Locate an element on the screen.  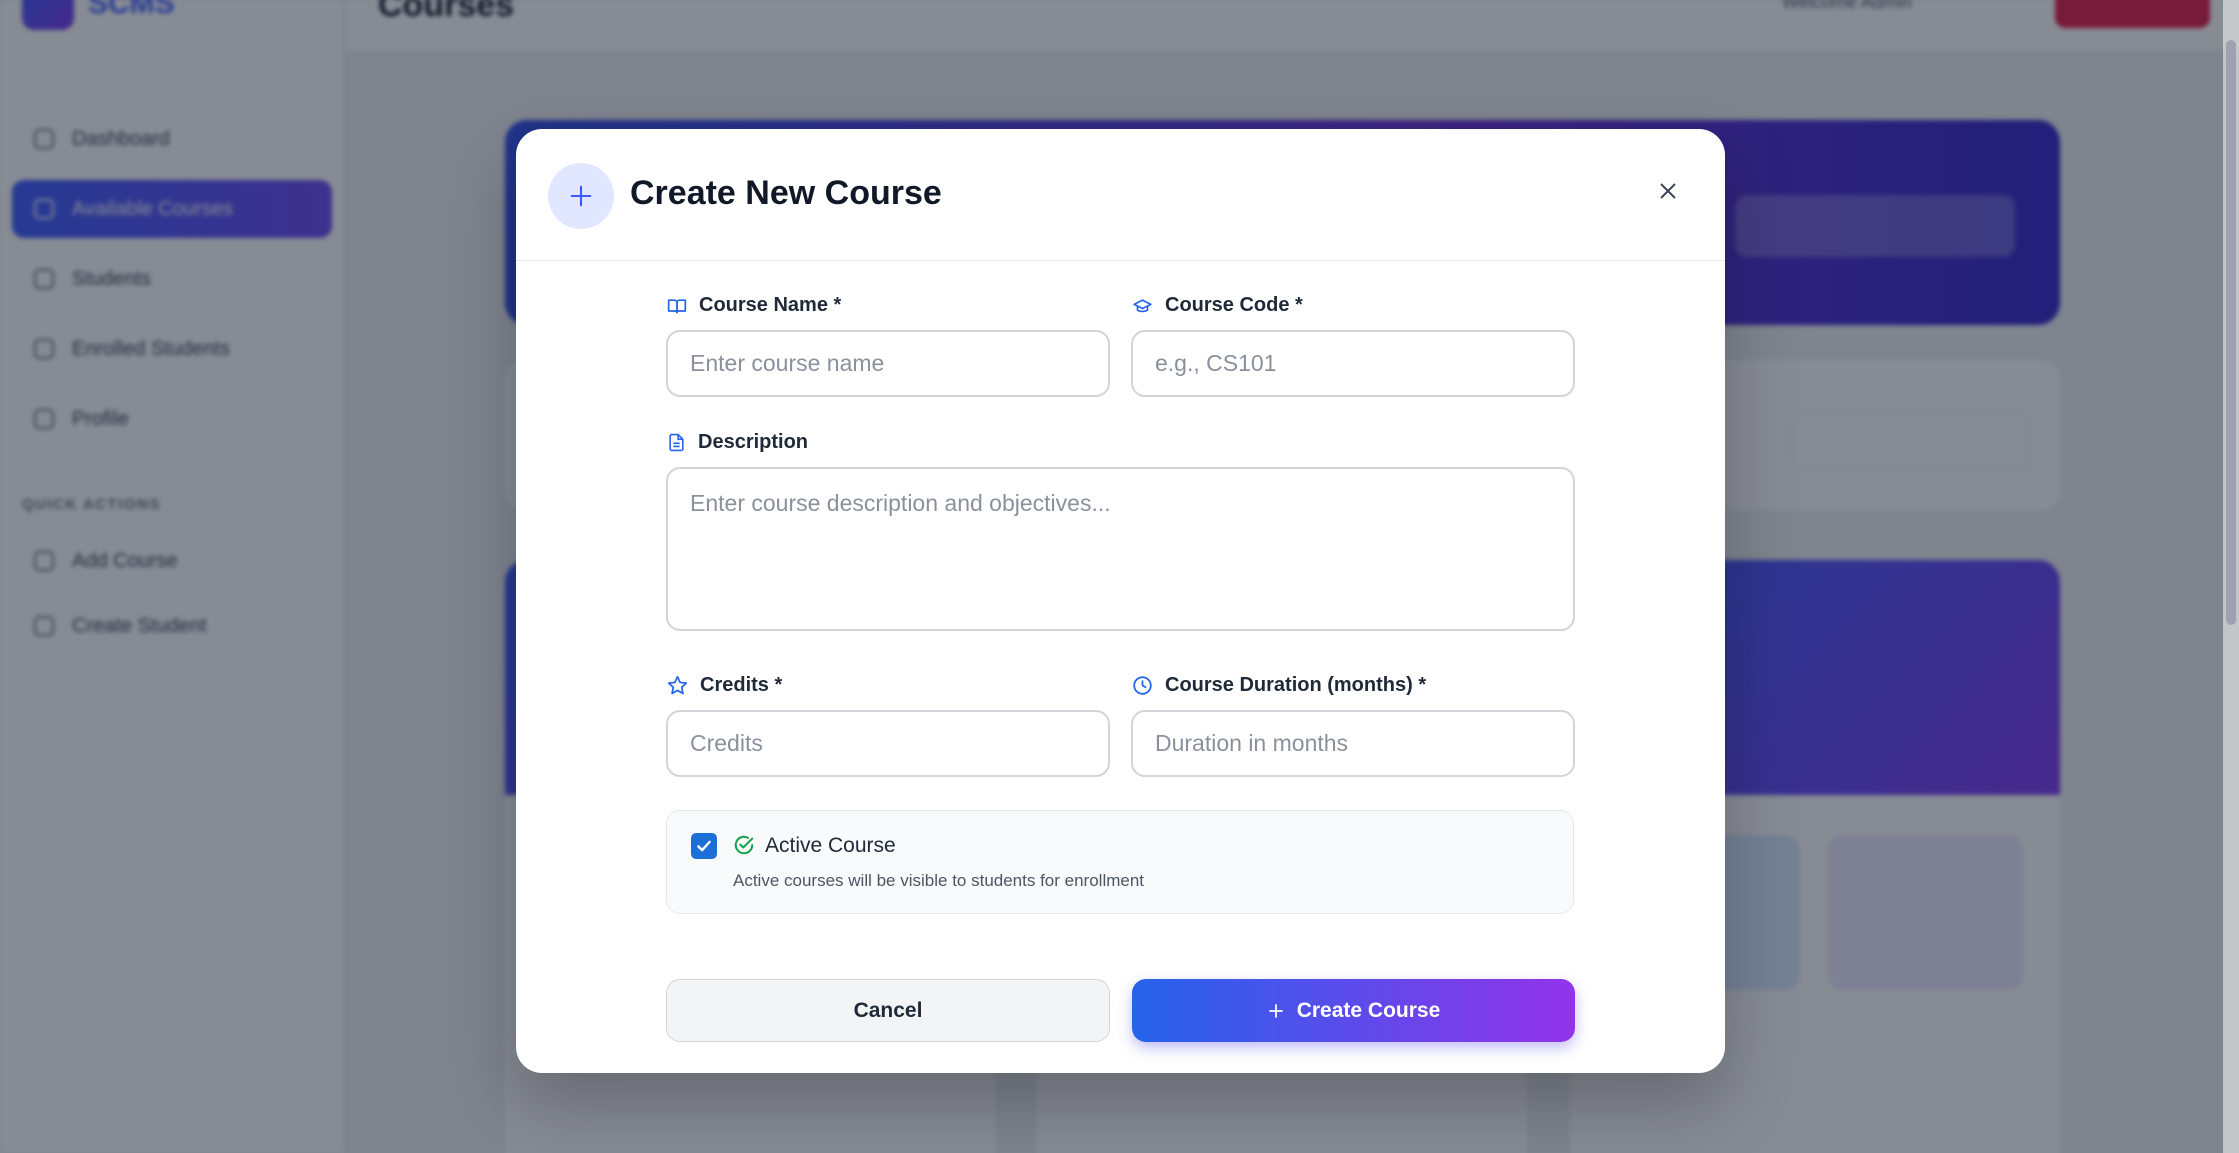
course-code-label-text: Course Code * is located at coordinates (1234, 305).